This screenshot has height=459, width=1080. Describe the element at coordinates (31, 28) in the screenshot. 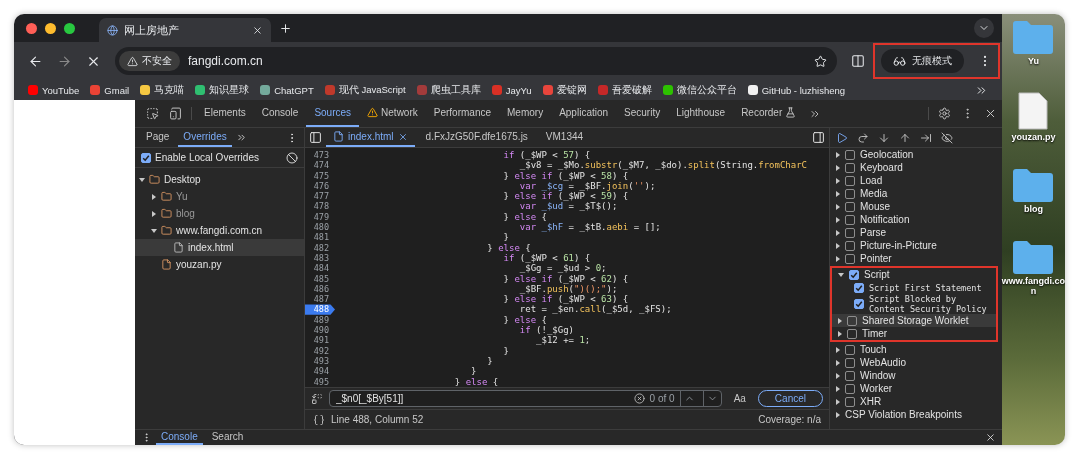

I see `close-window-button` at that location.